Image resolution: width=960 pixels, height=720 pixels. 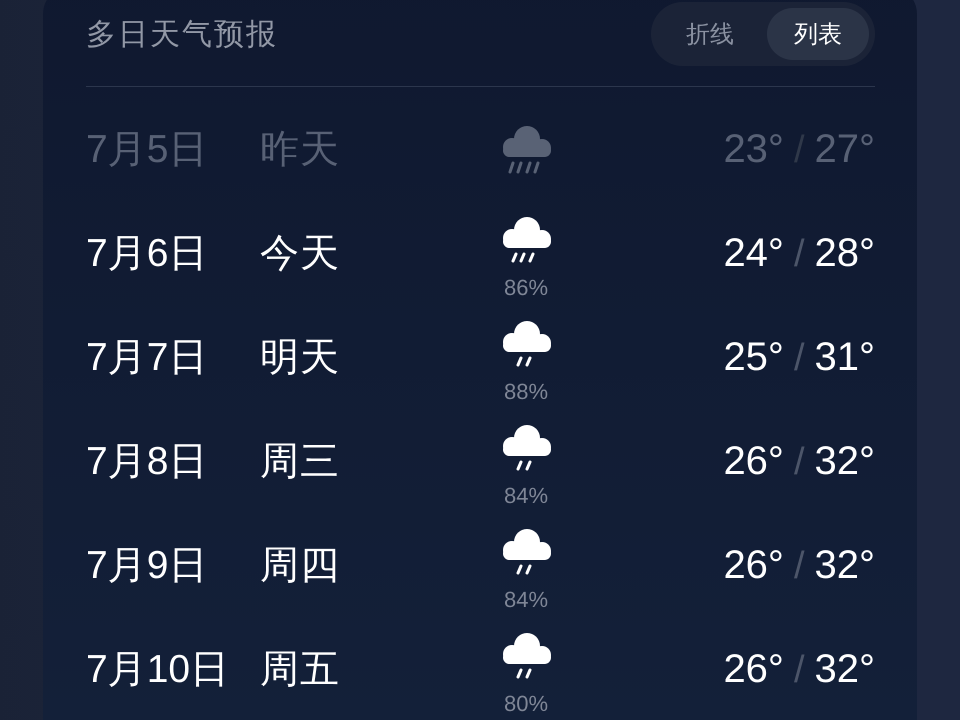 What do you see at coordinates (818, 34) in the screenshot?
I see `view-tab: 列表` at bounding box center [818, 34].